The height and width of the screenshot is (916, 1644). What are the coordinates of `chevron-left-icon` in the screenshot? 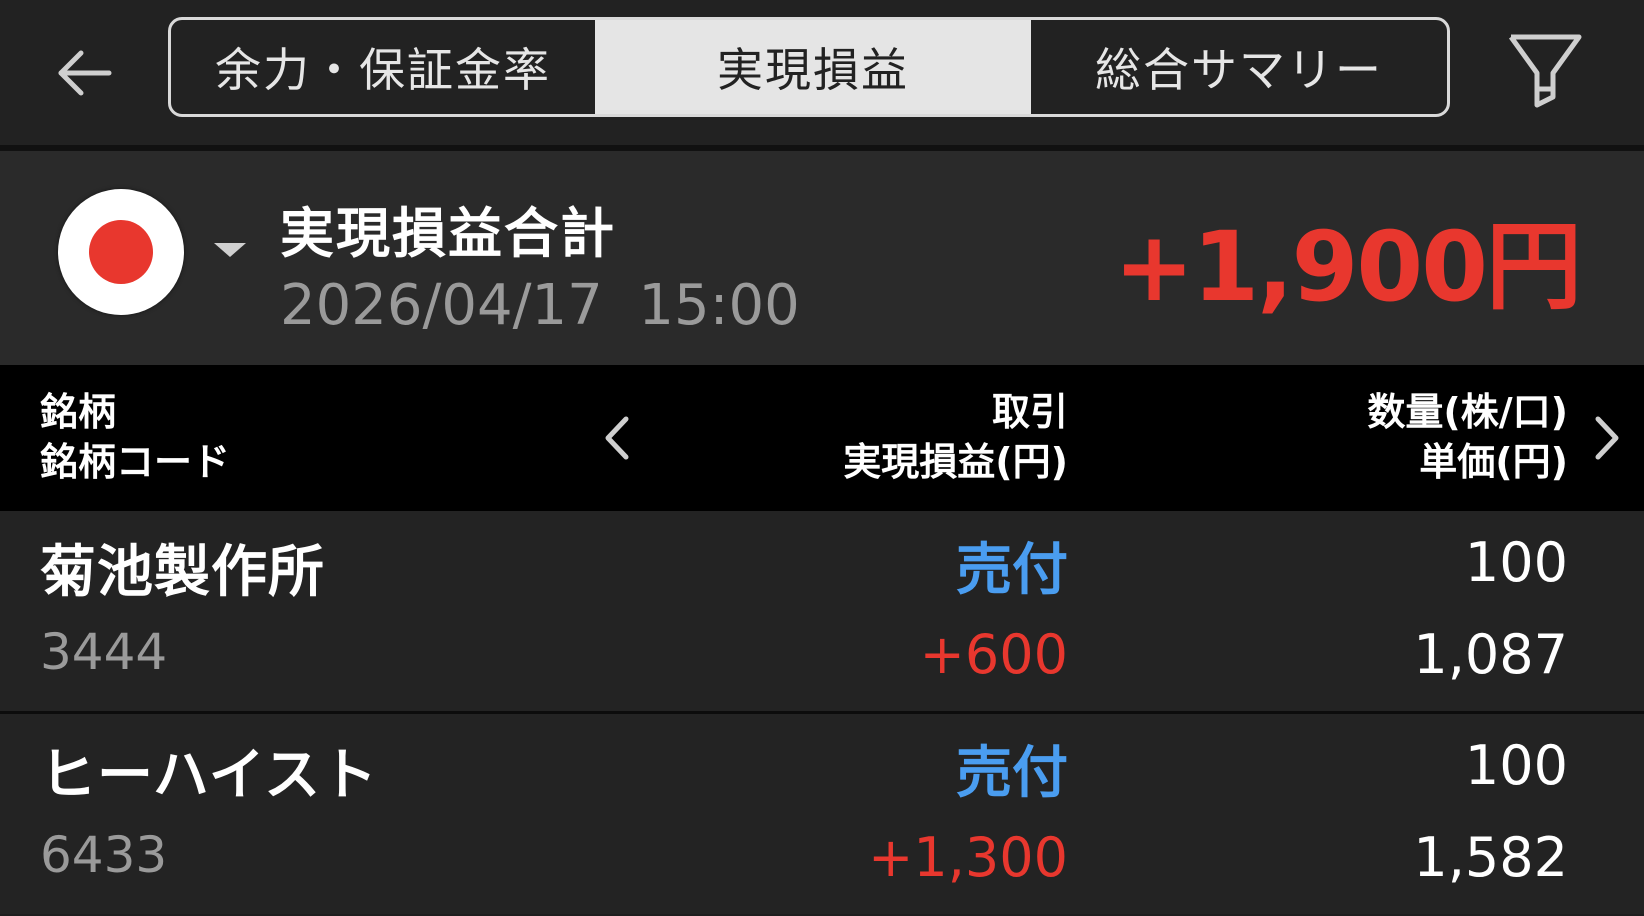 It's located at (617, 438).